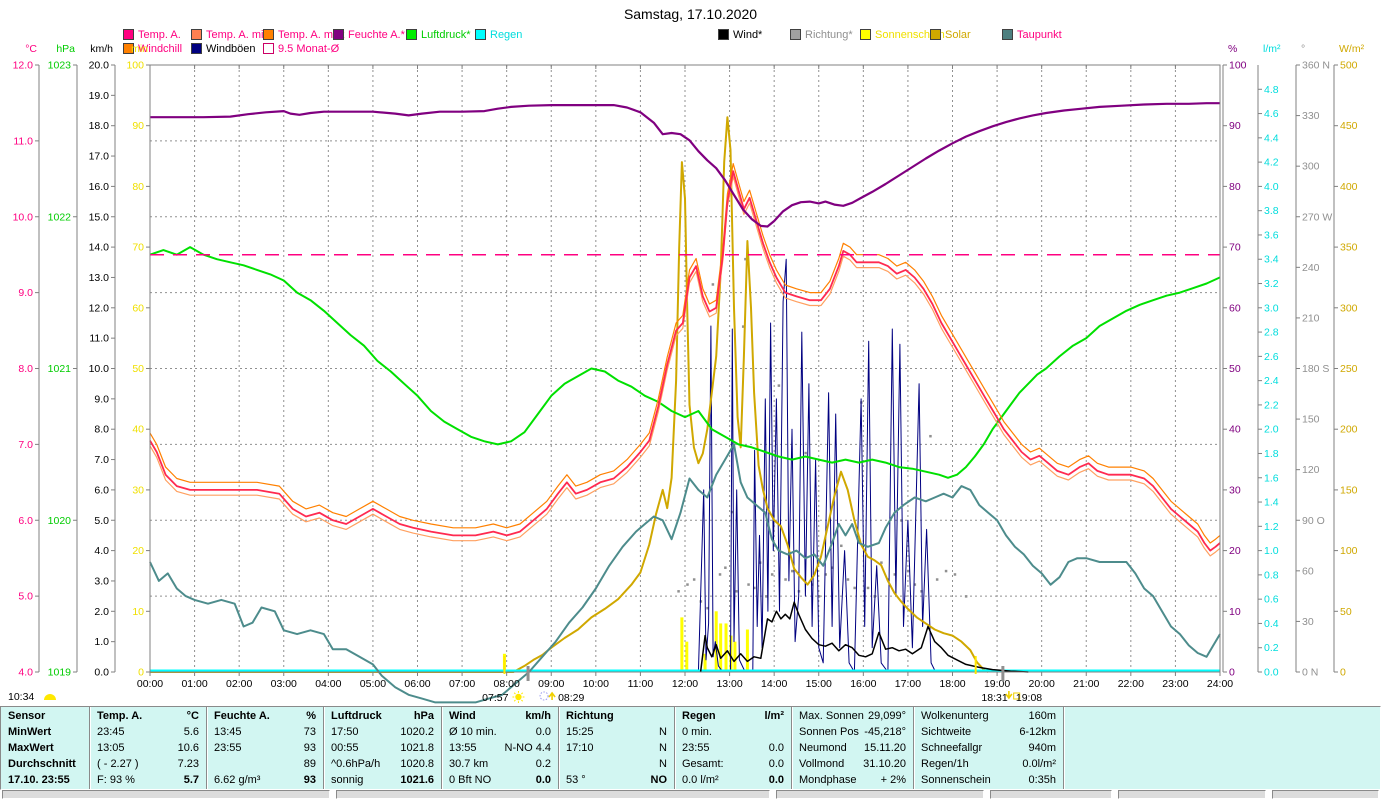  I want to click on x-tick-label: 14:00, so click(774, 684).